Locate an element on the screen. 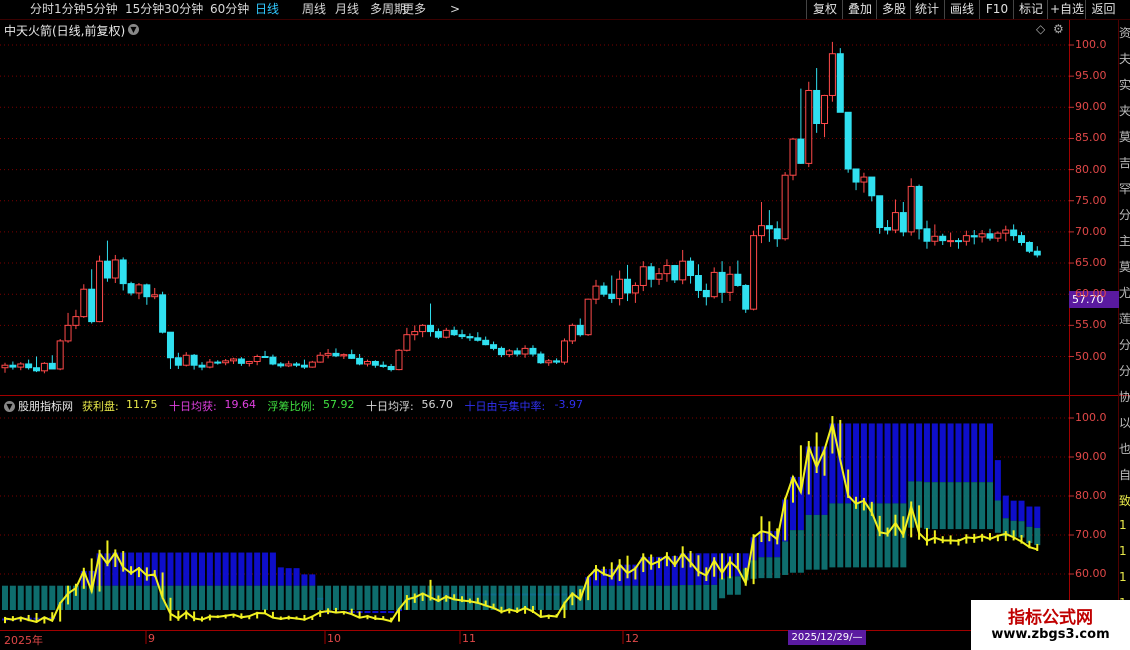 The height and width of the screenshot is (650, 1130). price-axis-label: 70.00 is located at coordinates (1091, 231).